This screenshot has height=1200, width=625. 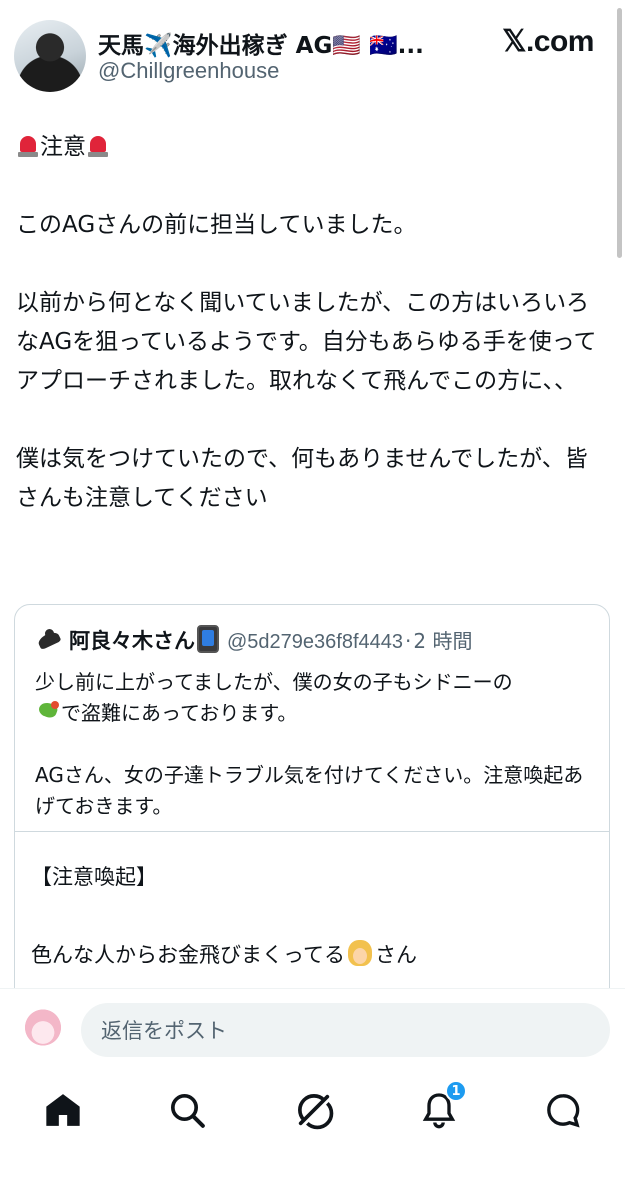 I want to click on author-handle: @Chillgreenhouse, so click(x=188, y=71).